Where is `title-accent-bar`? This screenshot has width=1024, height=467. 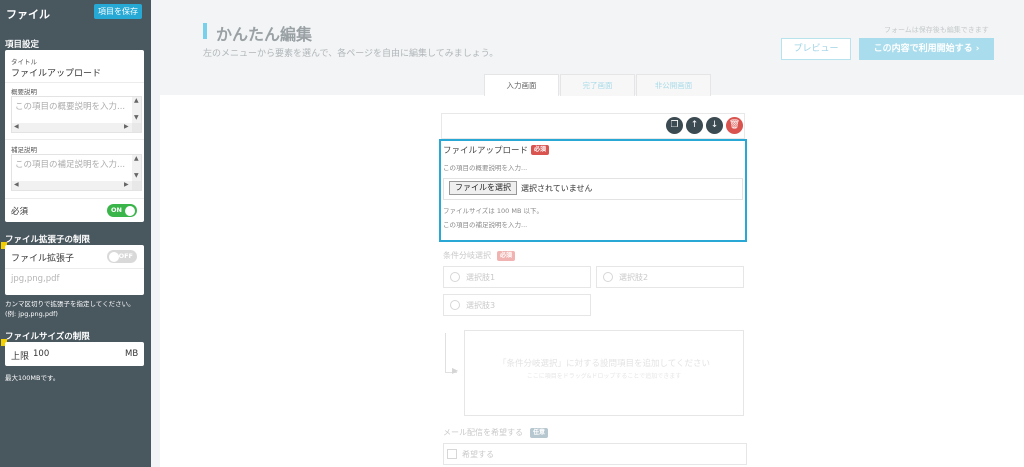
title-accent-bar is located at coordinates (205, 31).